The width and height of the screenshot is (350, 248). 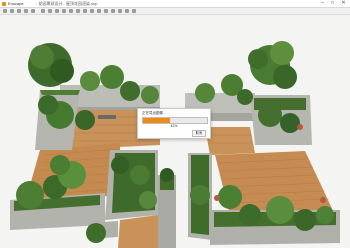 I want to click on material-icon, so click(x=85, y=11).